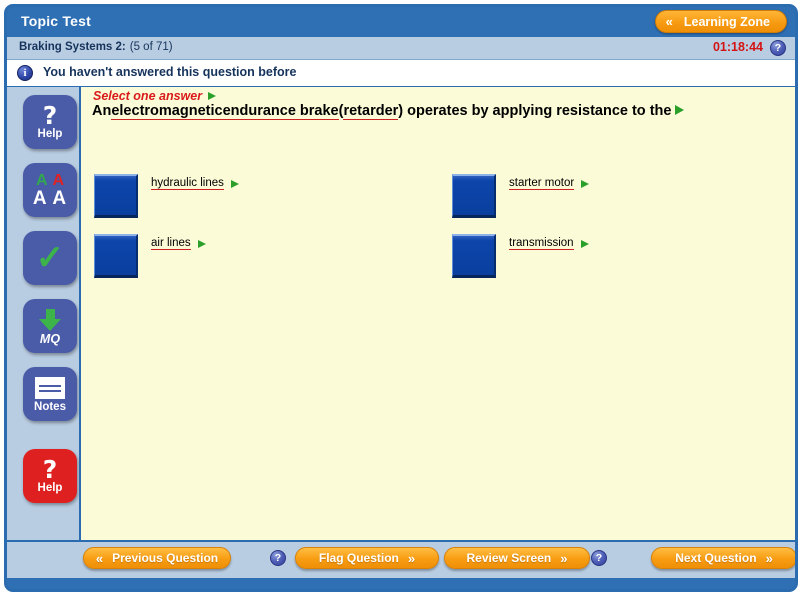  I want to click on answer-option-air-lines: air lines, so click(150, 256).